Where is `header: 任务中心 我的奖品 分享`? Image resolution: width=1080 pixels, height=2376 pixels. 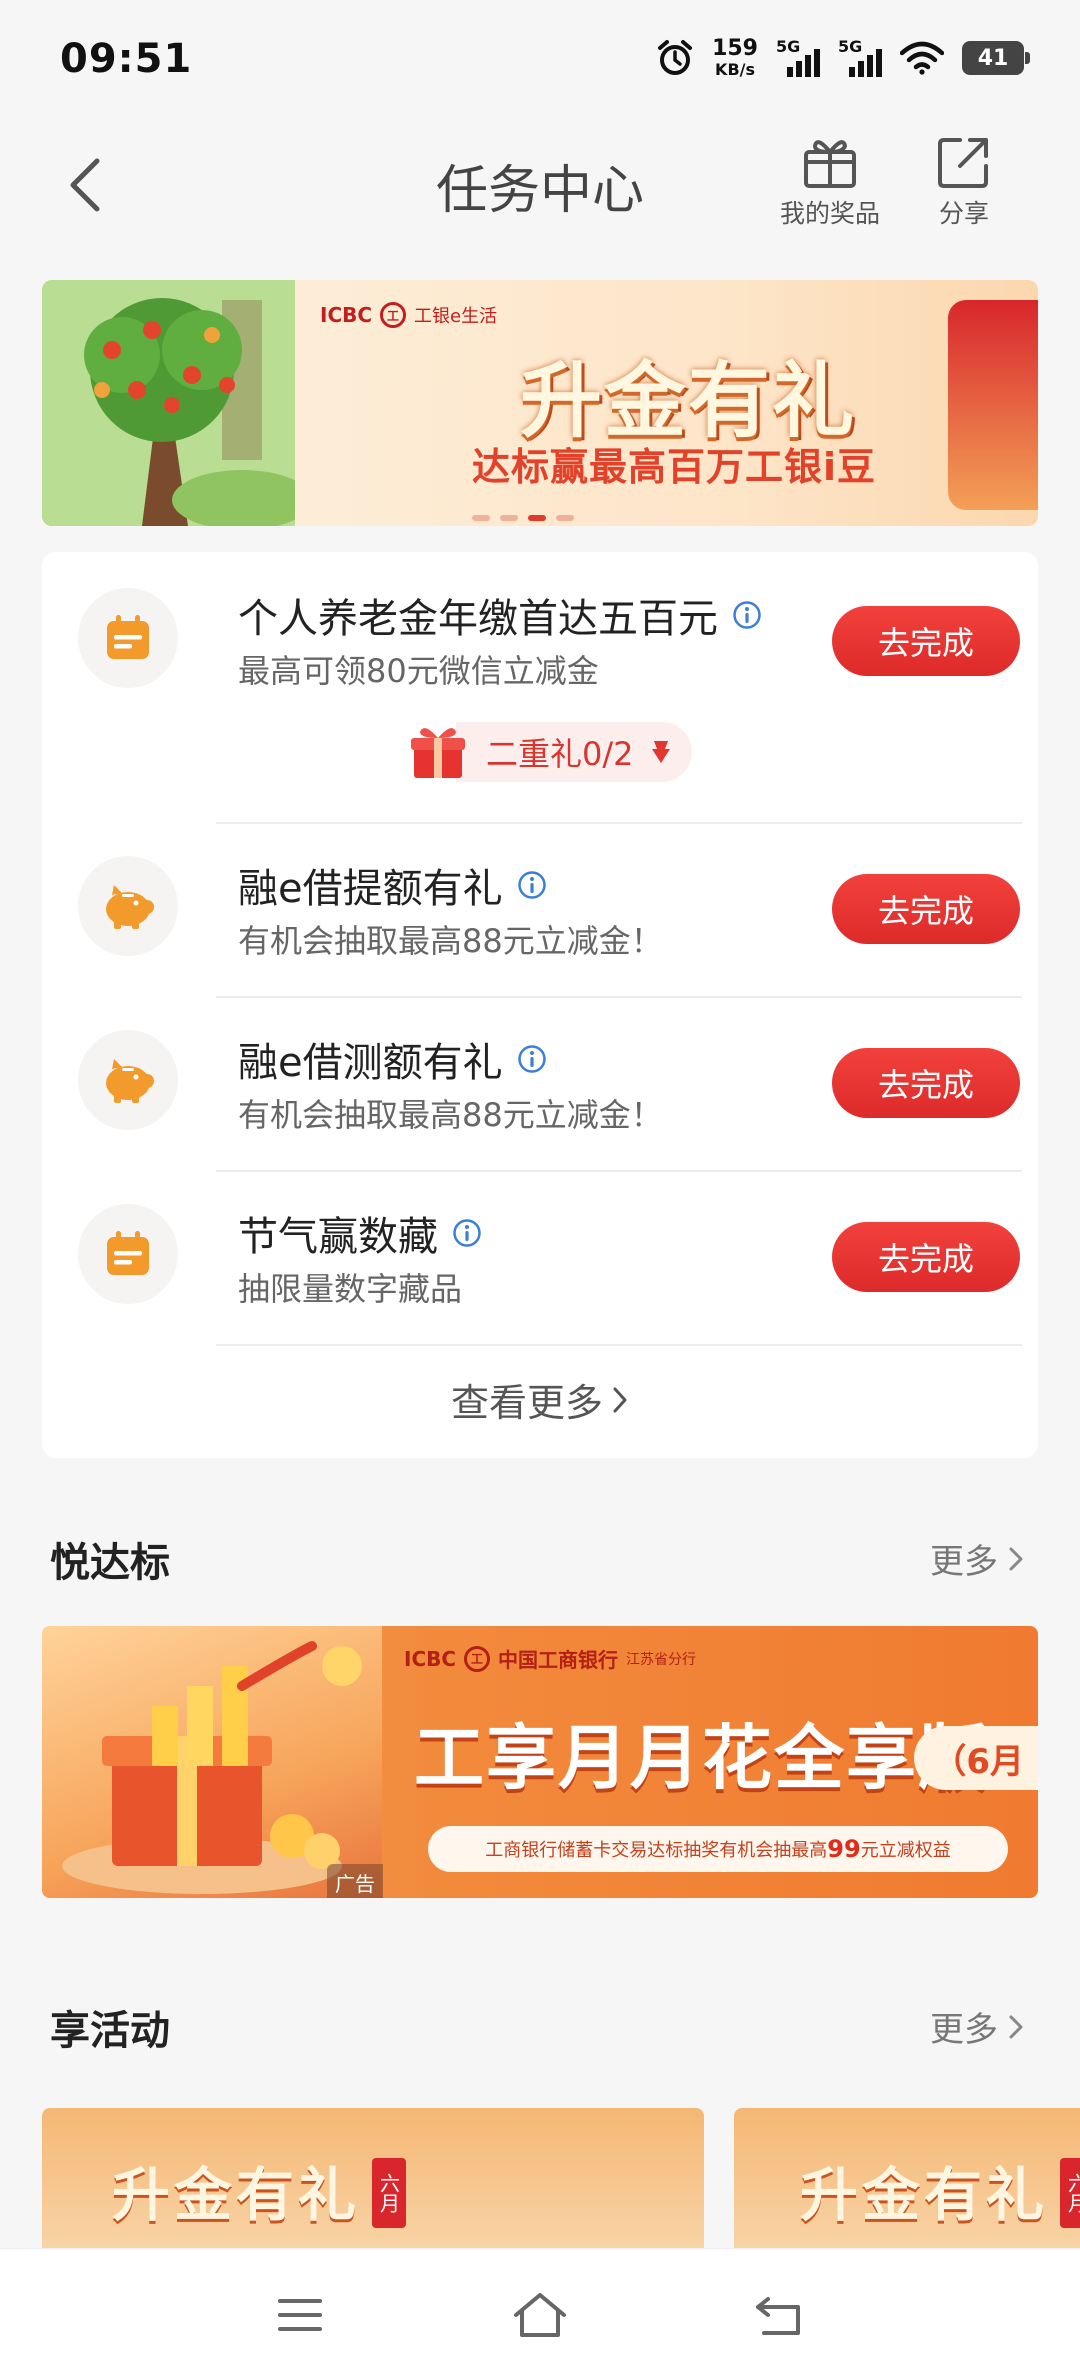 header: 任务中心 我的奖品 分享 is located at coordinates (540, 195).